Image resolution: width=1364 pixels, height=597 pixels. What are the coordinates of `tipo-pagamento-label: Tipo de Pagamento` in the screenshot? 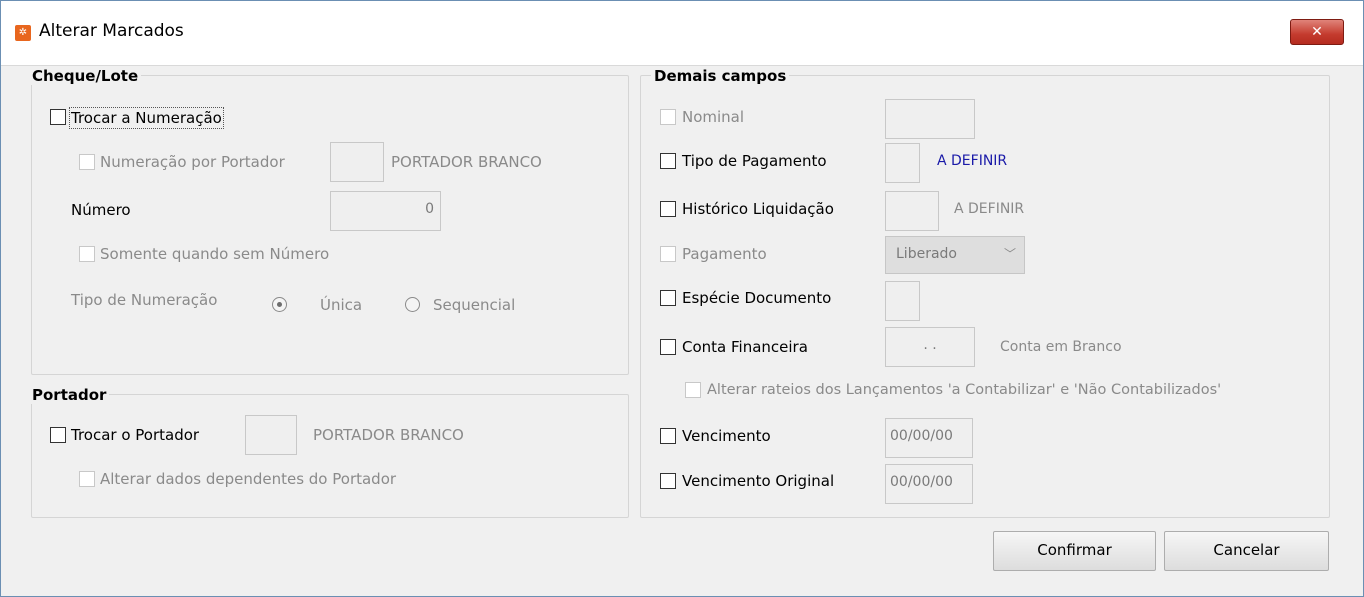 It's located at (754, 161).